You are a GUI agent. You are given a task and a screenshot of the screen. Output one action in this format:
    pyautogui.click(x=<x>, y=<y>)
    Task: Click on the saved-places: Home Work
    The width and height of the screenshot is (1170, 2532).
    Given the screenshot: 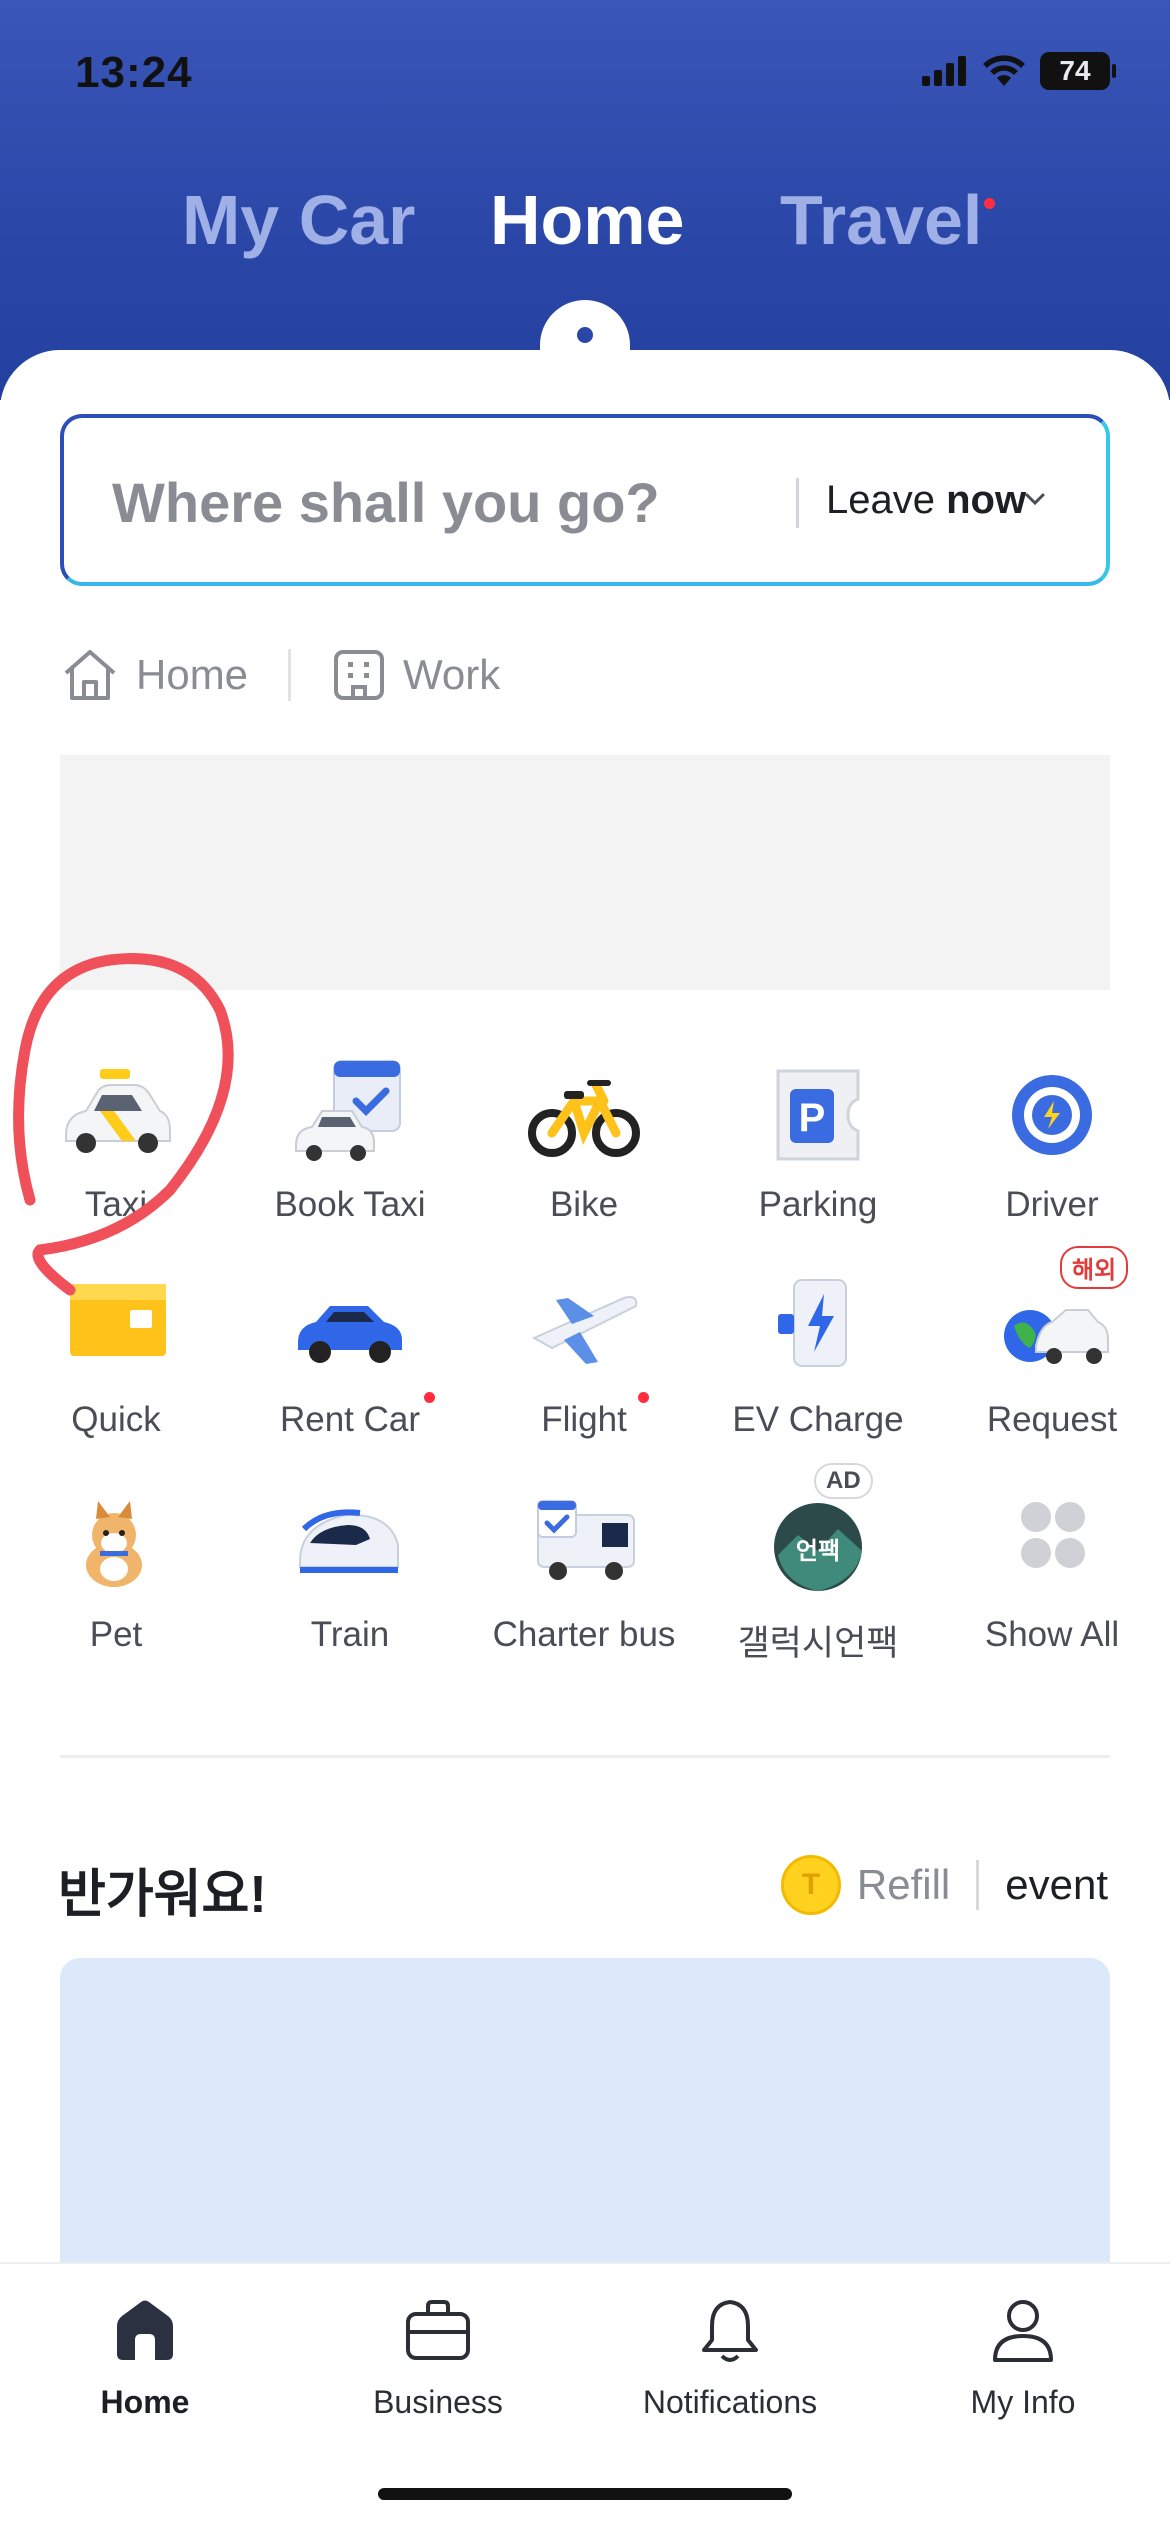 What is the action you would take?
    pyautogui.click(x=280, y=675)
    